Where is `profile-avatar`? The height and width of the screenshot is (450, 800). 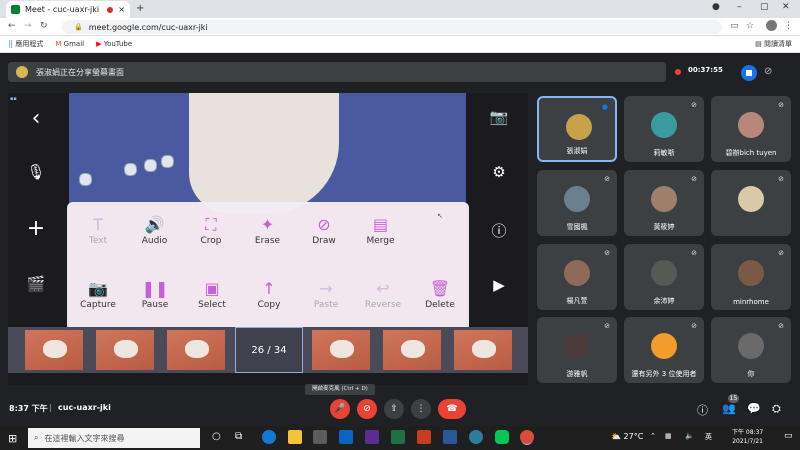
profile-avatar is located at coordinates (771, 25).